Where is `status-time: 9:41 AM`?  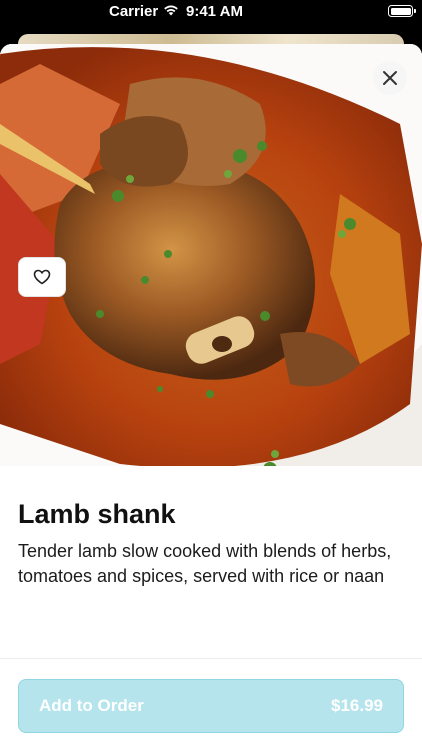 status-time: 9:41 AM is located at coordinates (214, 11).